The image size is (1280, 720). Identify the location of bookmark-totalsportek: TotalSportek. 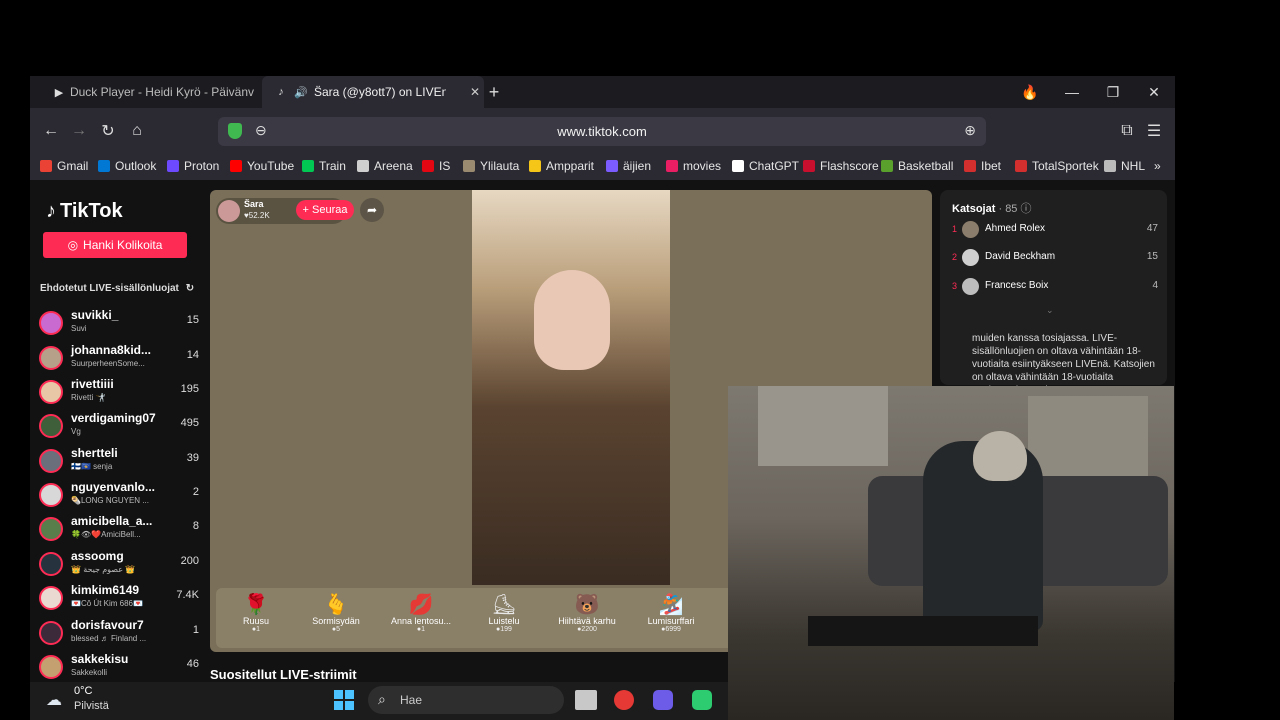
(1057, 166).